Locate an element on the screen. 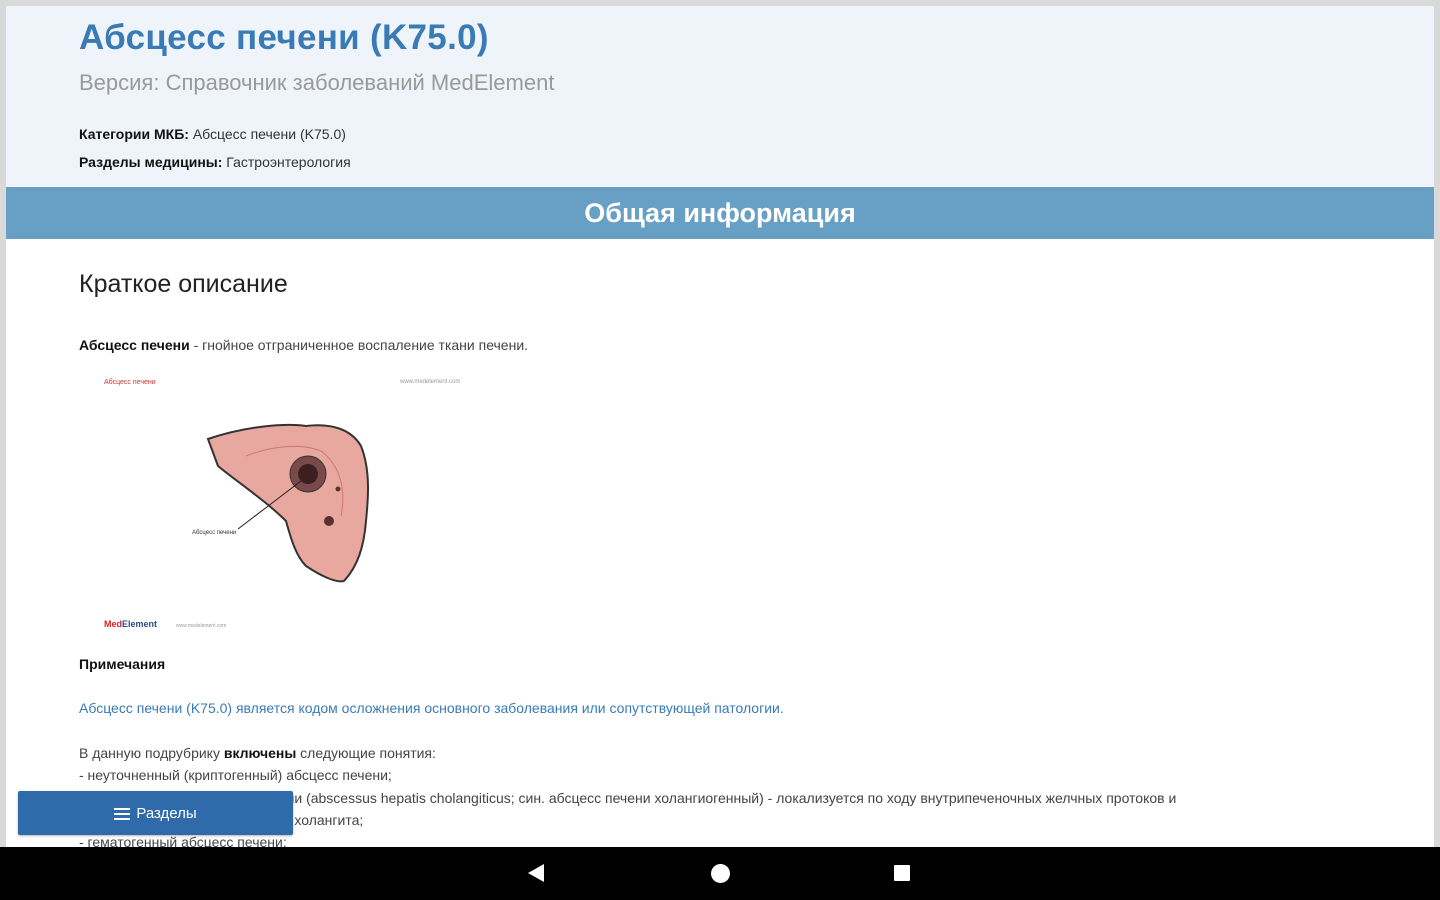 The height and width of the screenshot is (900, 1440). medicine-sections-value: Гастроэнтерология is located at coordinates (288, 162).